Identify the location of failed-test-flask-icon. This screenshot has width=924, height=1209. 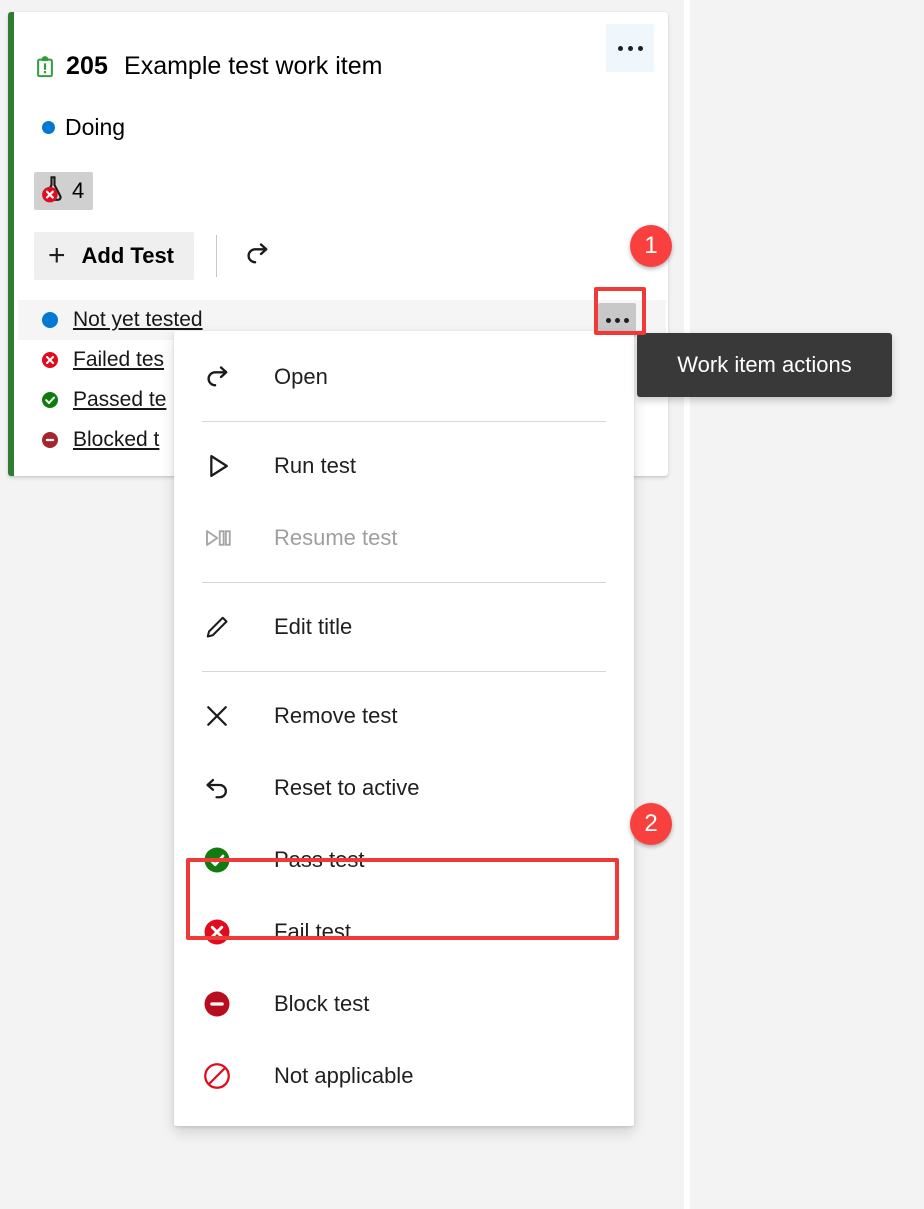
(53, 191).